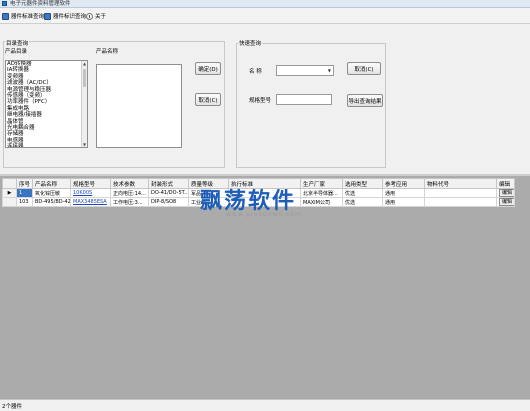 The height and width of the screenshot is (411, 530). What do you see at coordinates (208, 99) in the screenshot?
I see `directory-cancel-button: 取消(C)` at bounding box center [208, 99].